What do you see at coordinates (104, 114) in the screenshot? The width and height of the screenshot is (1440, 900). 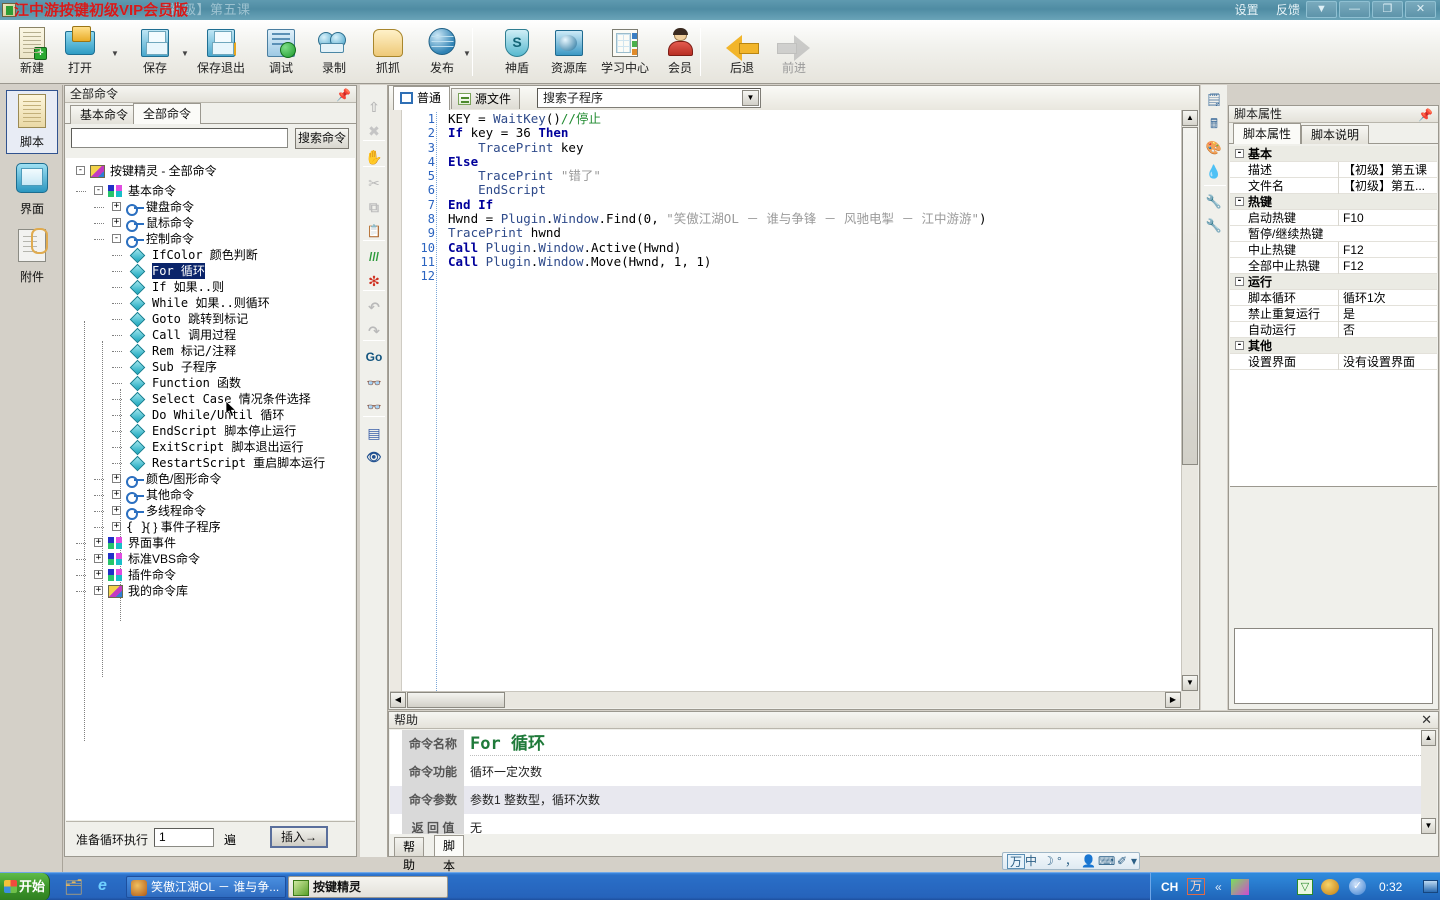 I see `tab-basic-commands: 基本命令` at bounding box center [104, 114].